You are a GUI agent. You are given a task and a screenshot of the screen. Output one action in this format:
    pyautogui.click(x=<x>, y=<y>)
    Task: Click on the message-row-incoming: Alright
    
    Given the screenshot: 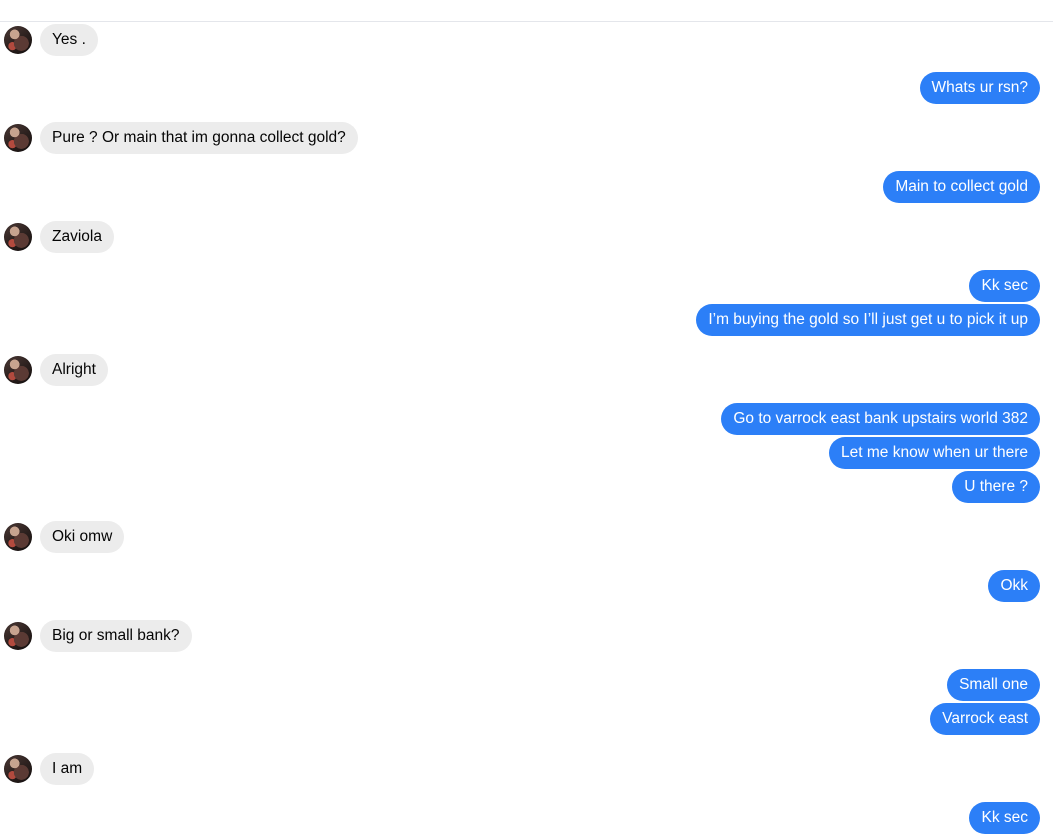 What is the action you would take?
    pyautogui.click(x=526, y=370)
    